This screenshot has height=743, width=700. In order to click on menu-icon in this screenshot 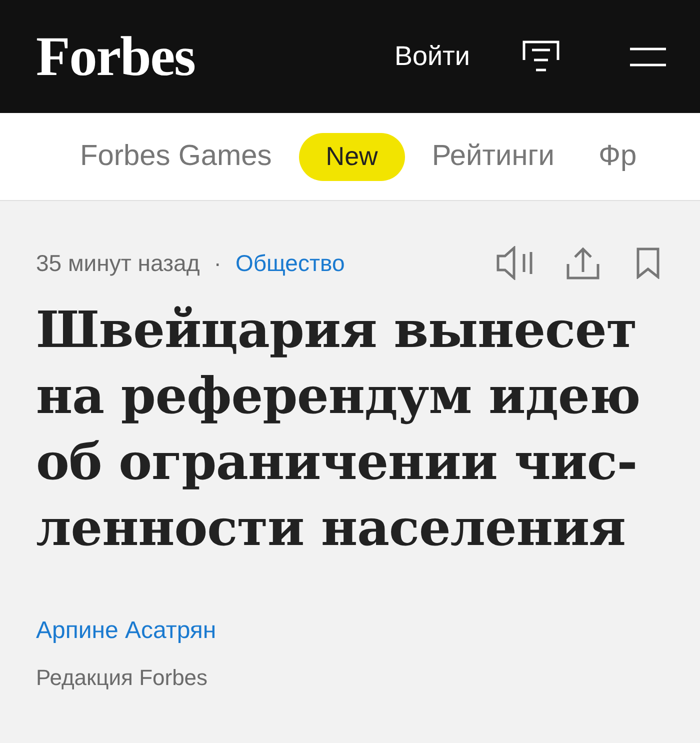, I will do `click(648, 56)`.